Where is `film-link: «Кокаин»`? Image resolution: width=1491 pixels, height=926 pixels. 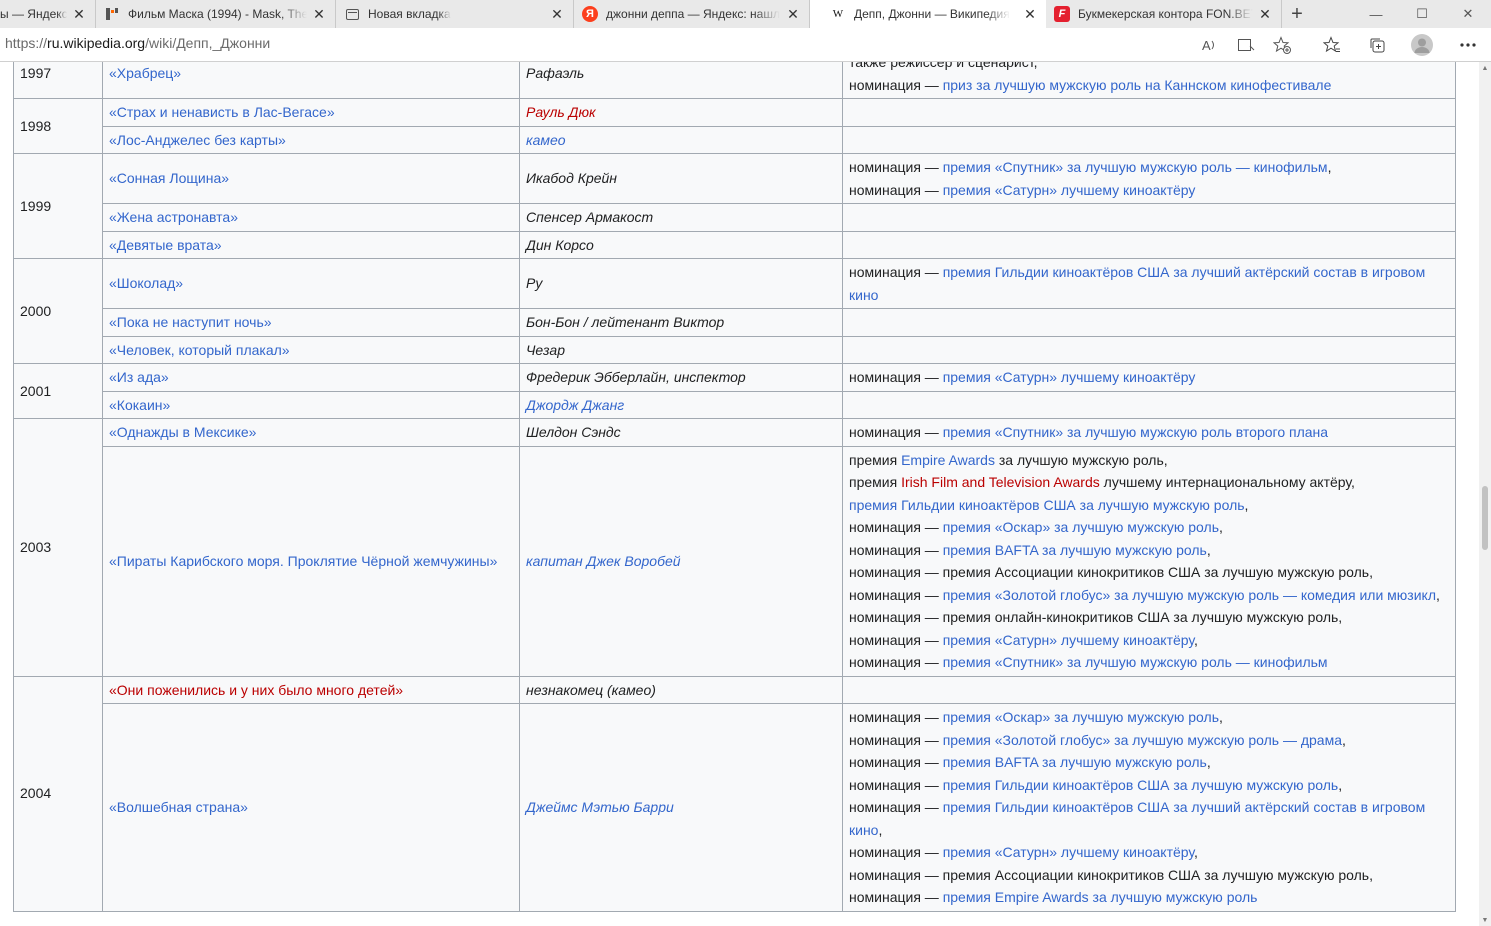 film-link: «Кокаин» is located at coordinates (139, 405).